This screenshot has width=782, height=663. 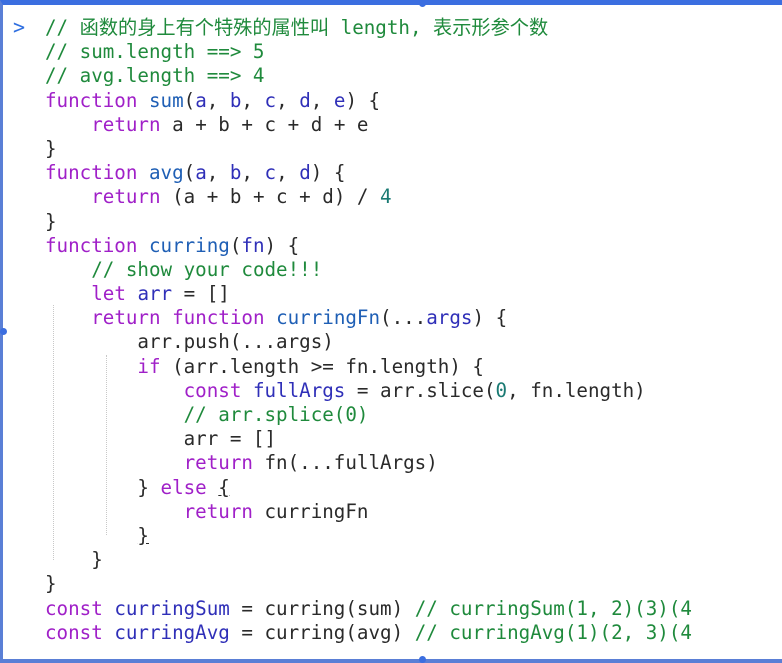 What do you see at coordinates (351, 463) in the screenshot?
I see `code-token: fn(...fullArgs)` at bounding box center [351, 463].